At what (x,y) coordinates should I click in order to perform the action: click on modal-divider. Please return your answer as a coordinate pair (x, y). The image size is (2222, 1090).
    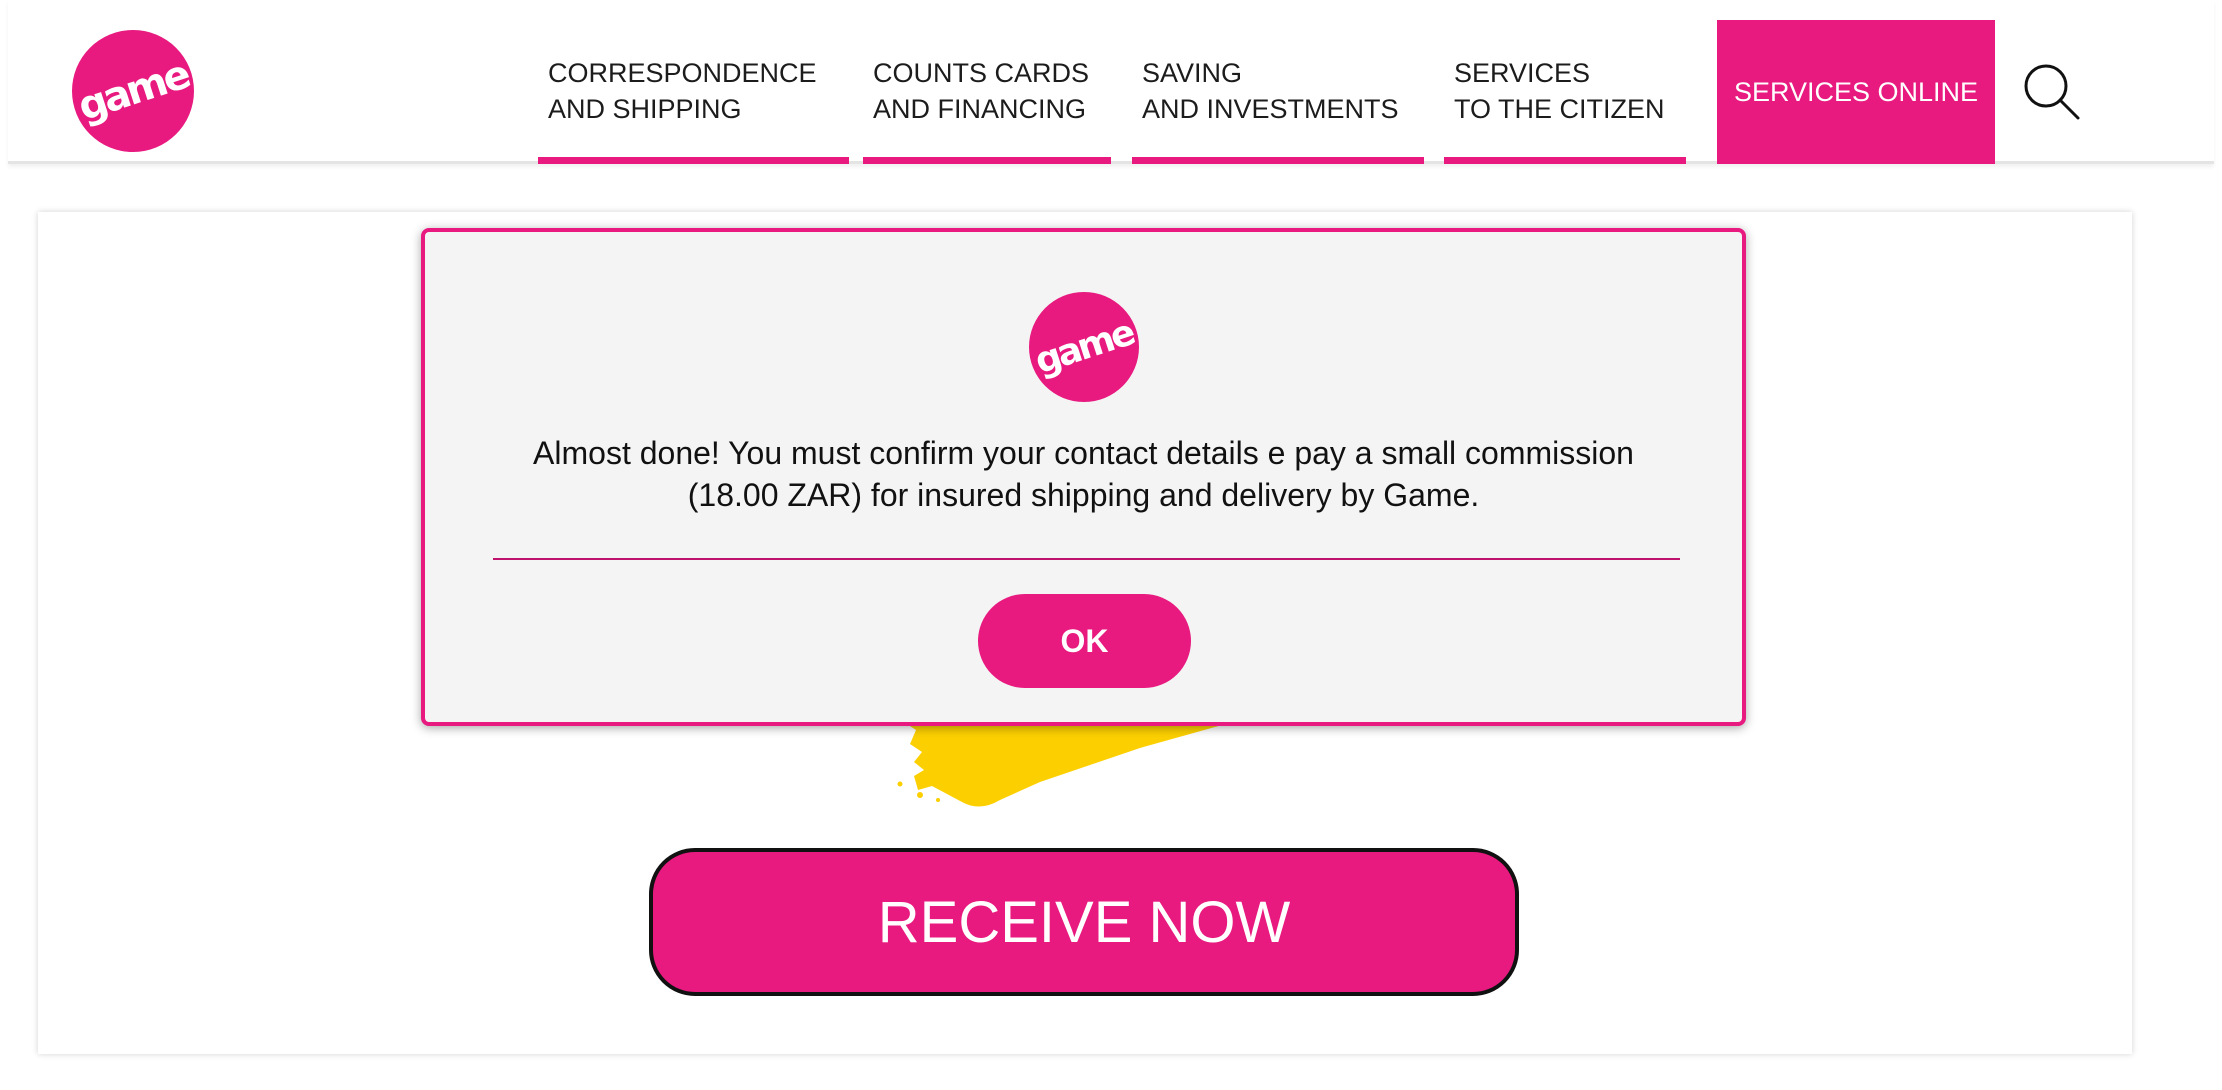
    Looking at the image, I should click on (1086, 559).